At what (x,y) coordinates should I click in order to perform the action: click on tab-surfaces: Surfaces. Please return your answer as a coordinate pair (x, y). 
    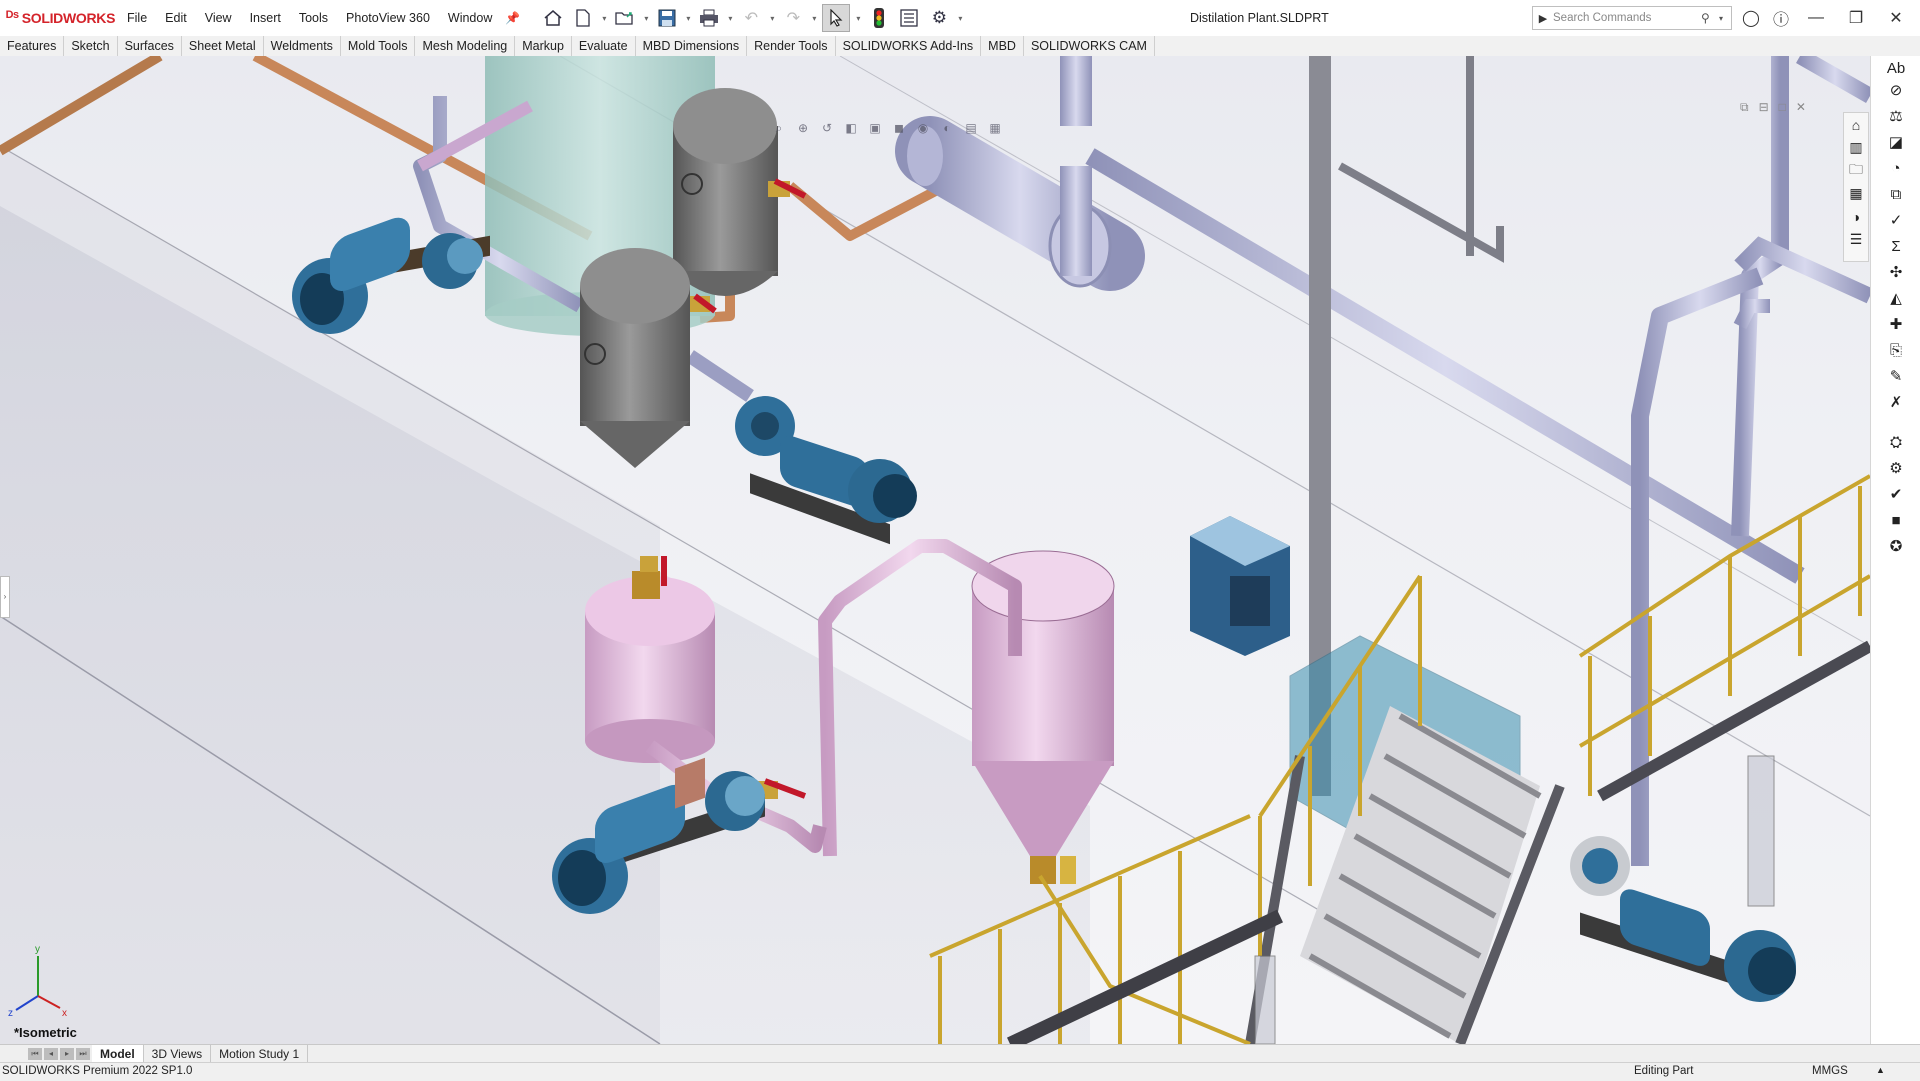
    Looking at the image, I should click on (150, 46).